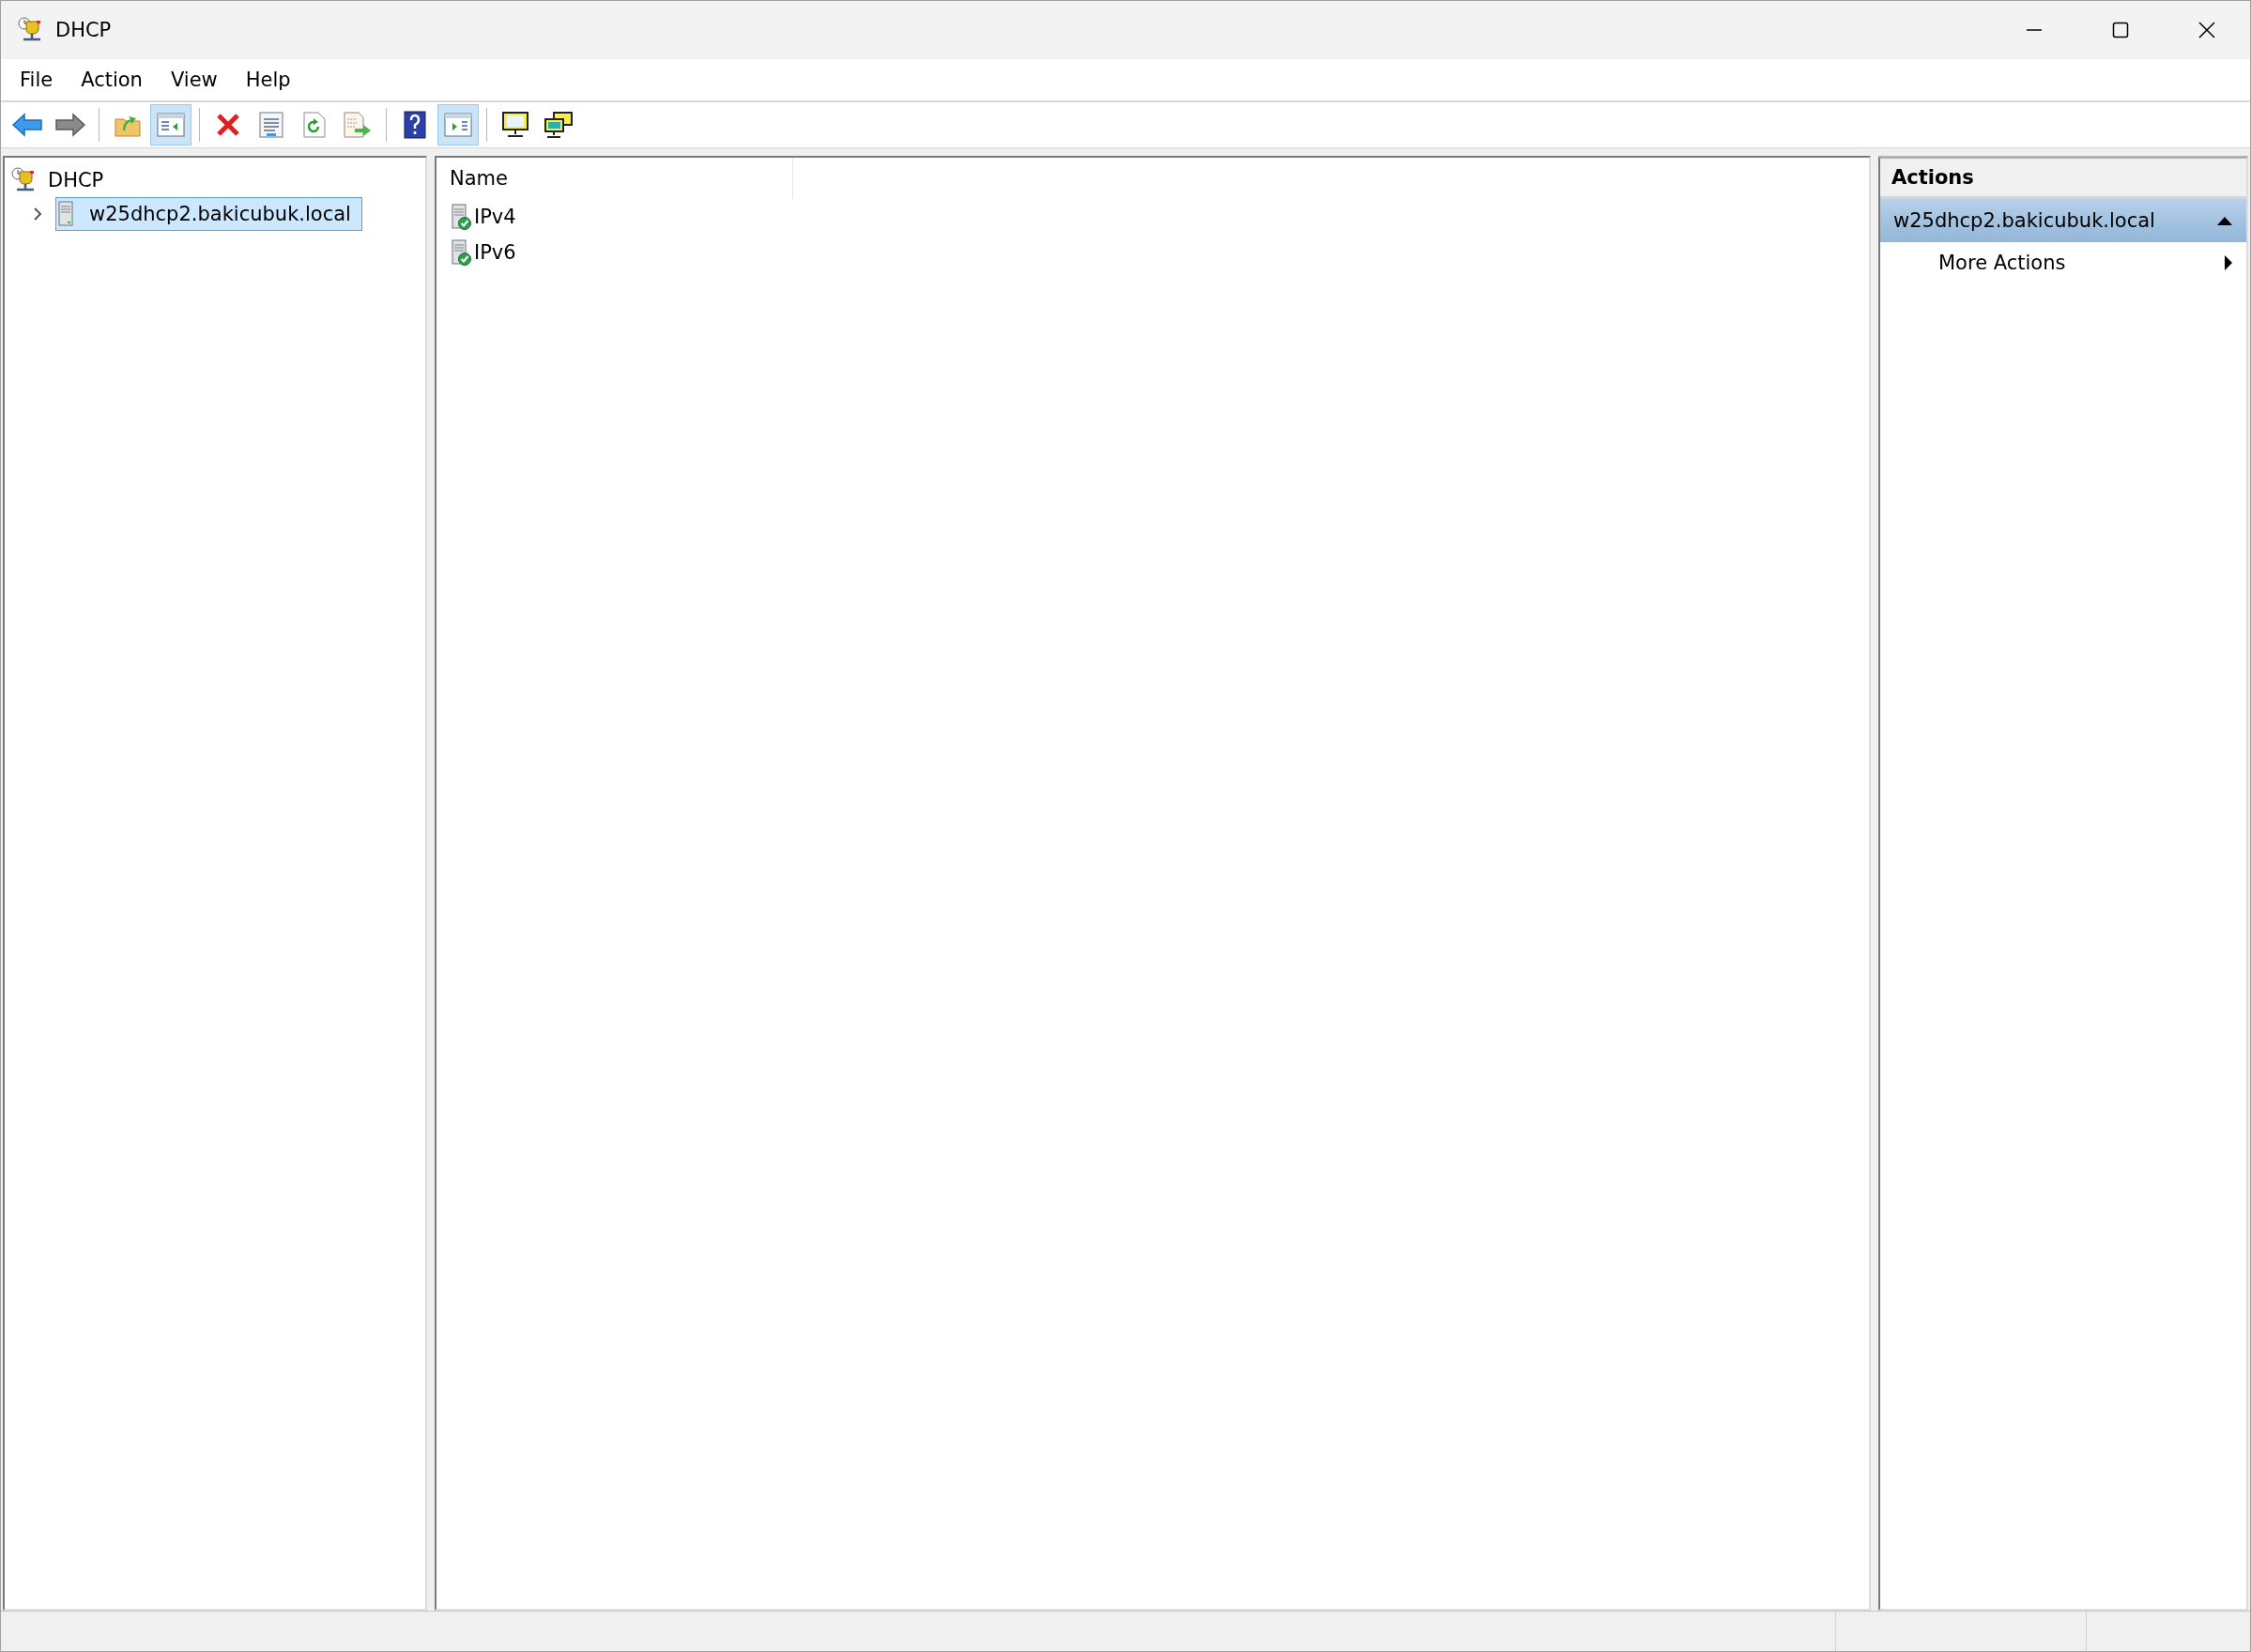 This screenshot has height=1652, width=2251. I want to click on menu-item: Help, so click(268, 80).